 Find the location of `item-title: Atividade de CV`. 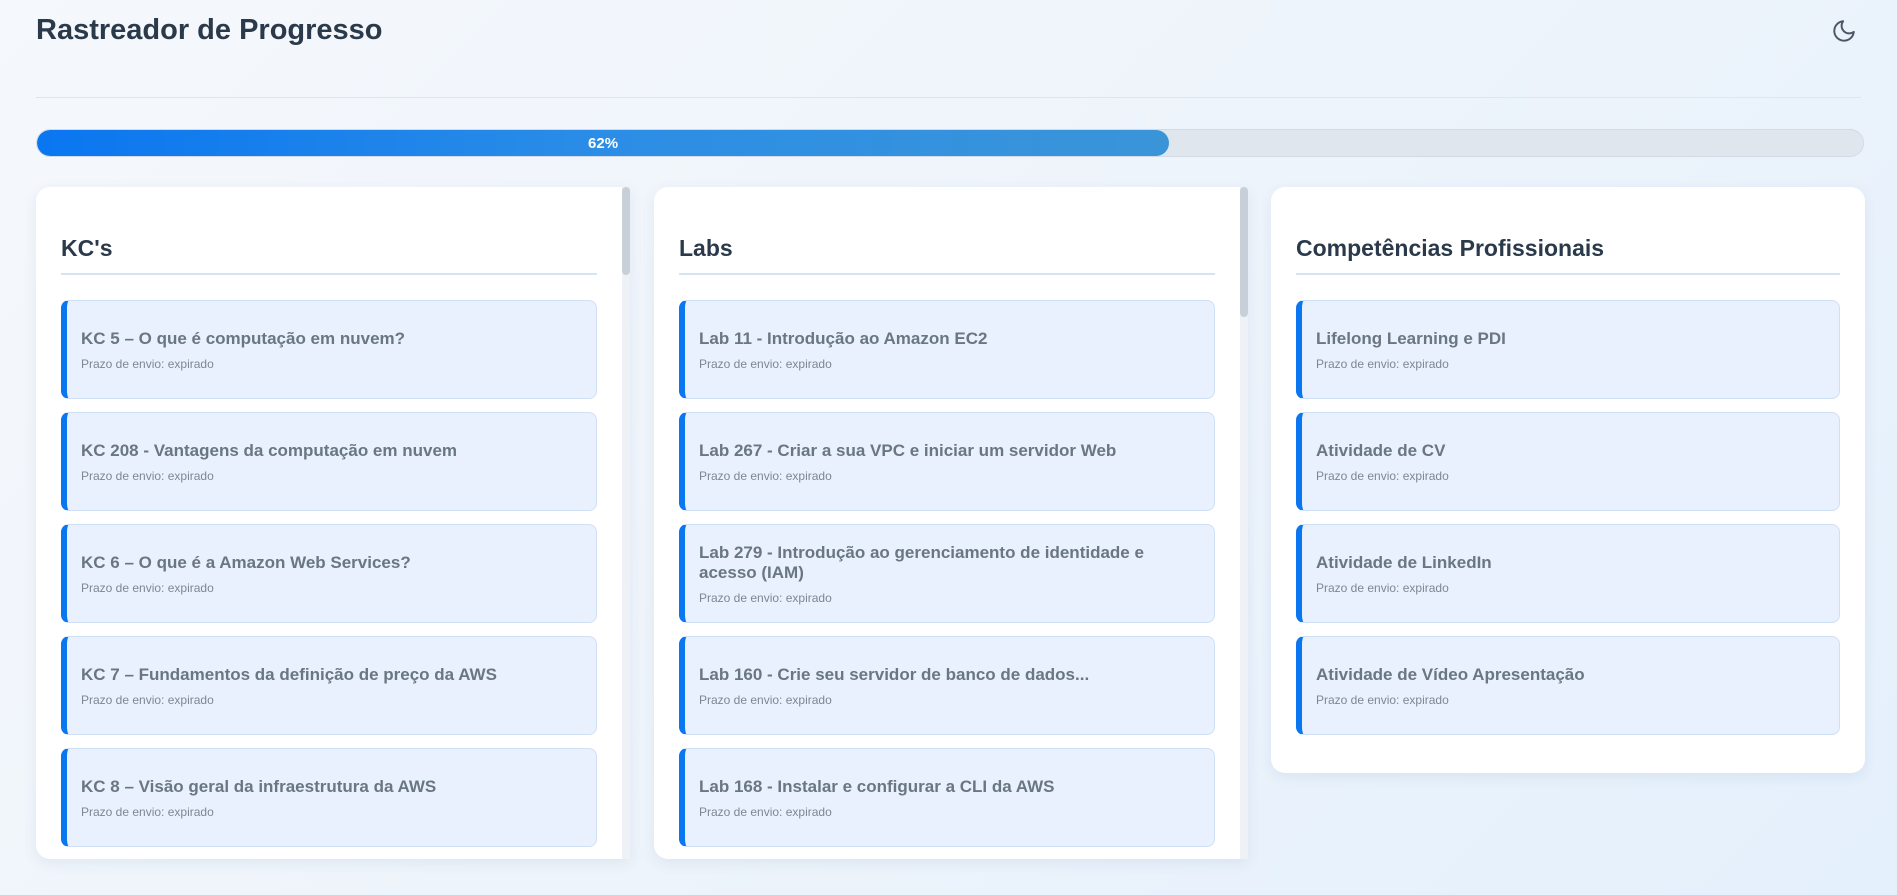

item-title: Atividade de CV is located at coordinates (1381, 450).